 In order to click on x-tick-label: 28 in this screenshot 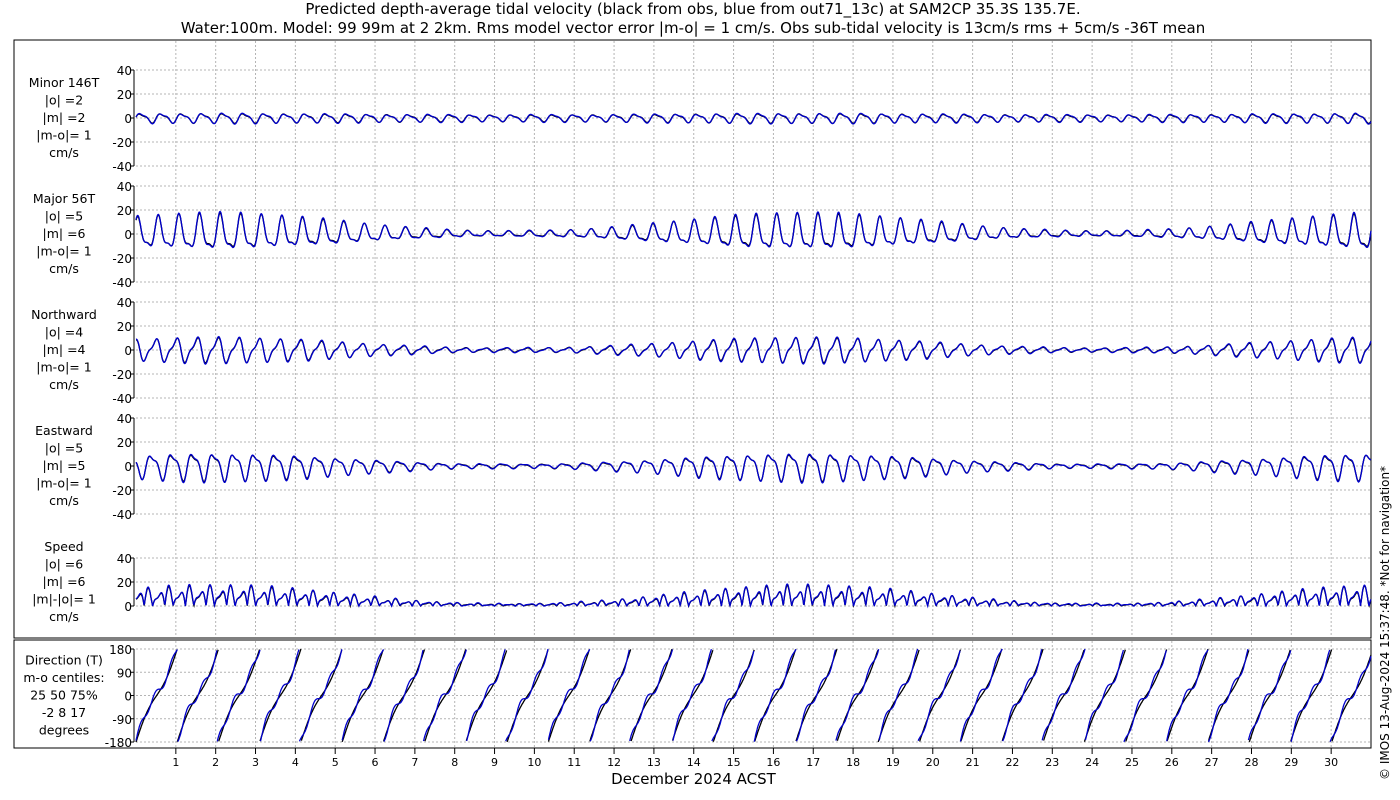, I will do `click(1251, 762)`.